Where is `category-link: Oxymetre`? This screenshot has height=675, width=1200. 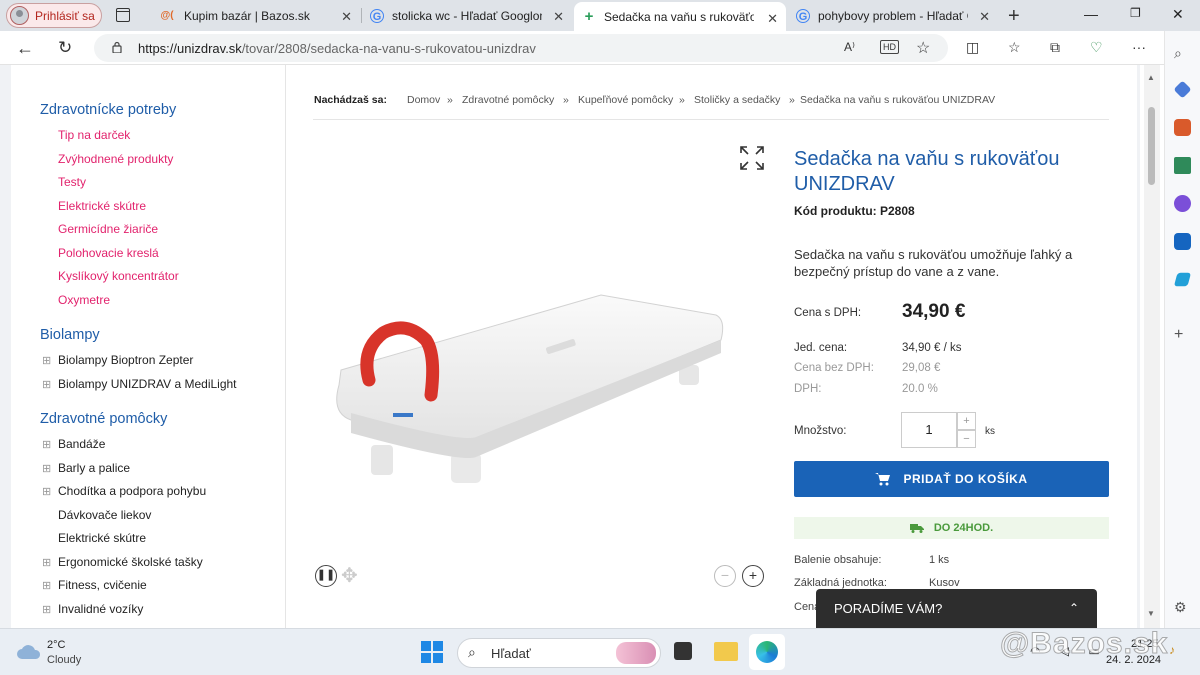 category-link: Oxymetre is located at coordinates (84, 300).